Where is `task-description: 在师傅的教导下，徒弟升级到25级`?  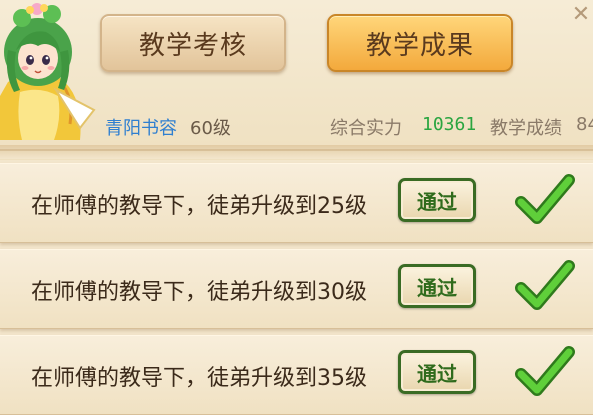 task-description: 在师傅的教导下，徒弟升级到25级 is located at coordinates (199, 206).